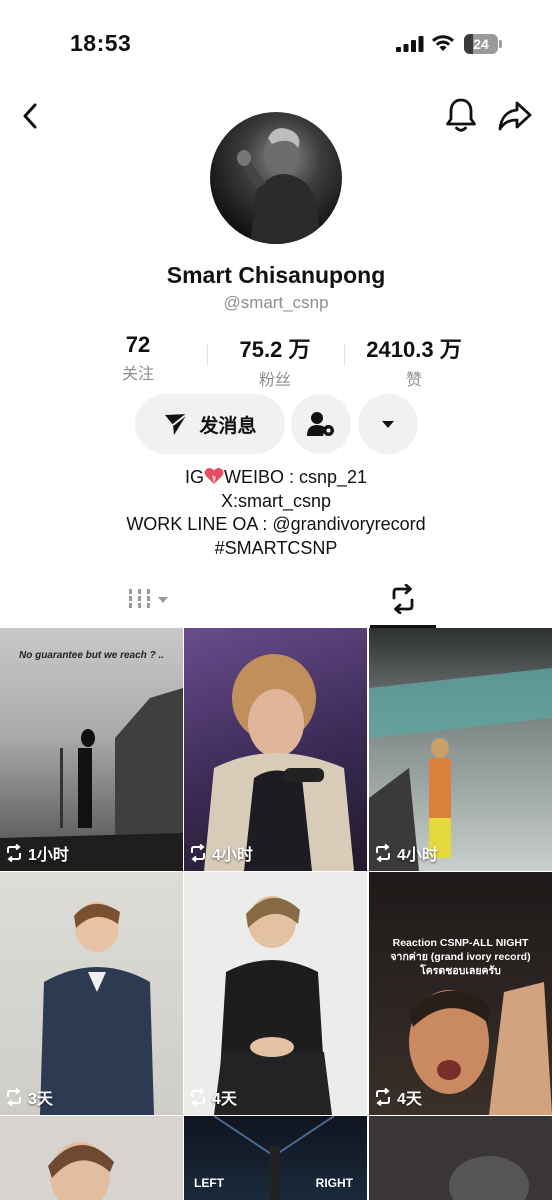 Image resolution: width=552 pixels, height=1200 pixels. Describe the element at coordinates (276, 45) in the screenshot. I see `status-bar: 18:53 24` at that location.